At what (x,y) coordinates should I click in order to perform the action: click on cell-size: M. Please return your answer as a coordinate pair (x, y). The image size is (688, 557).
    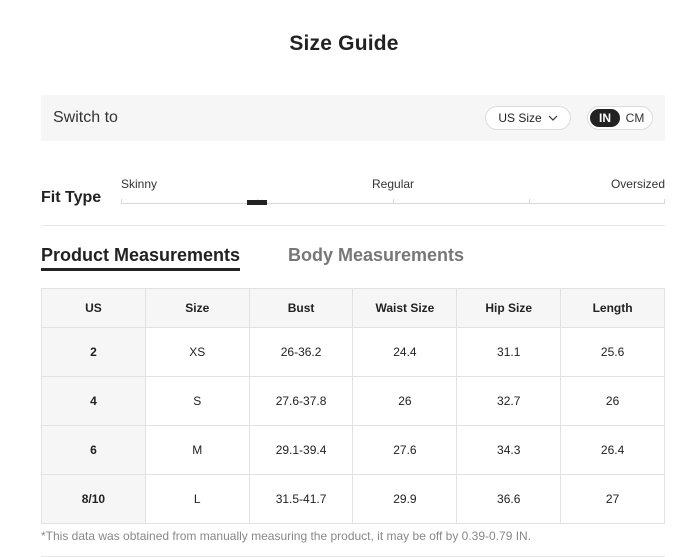
    Looking at the image, I should click on (197, 450).